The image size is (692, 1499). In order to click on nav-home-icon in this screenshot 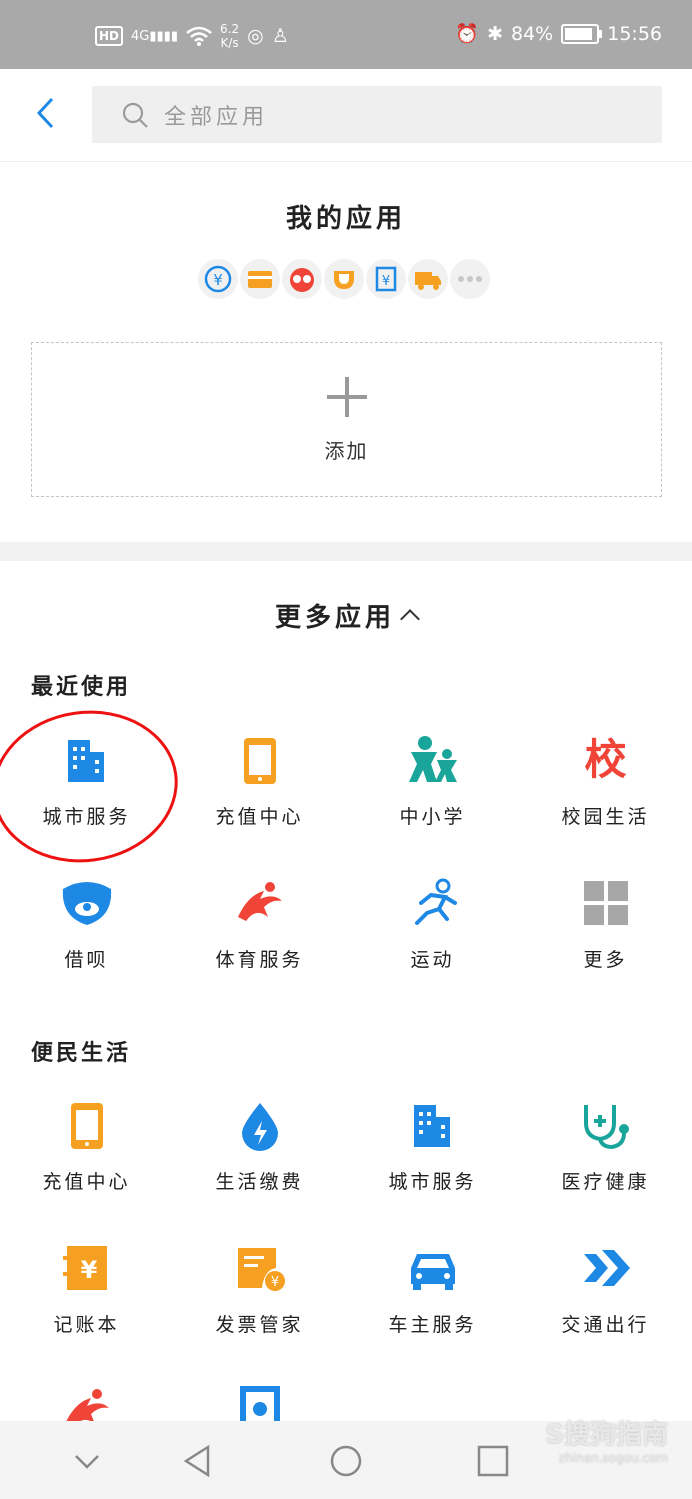, I will do `click(346, 1461)`.